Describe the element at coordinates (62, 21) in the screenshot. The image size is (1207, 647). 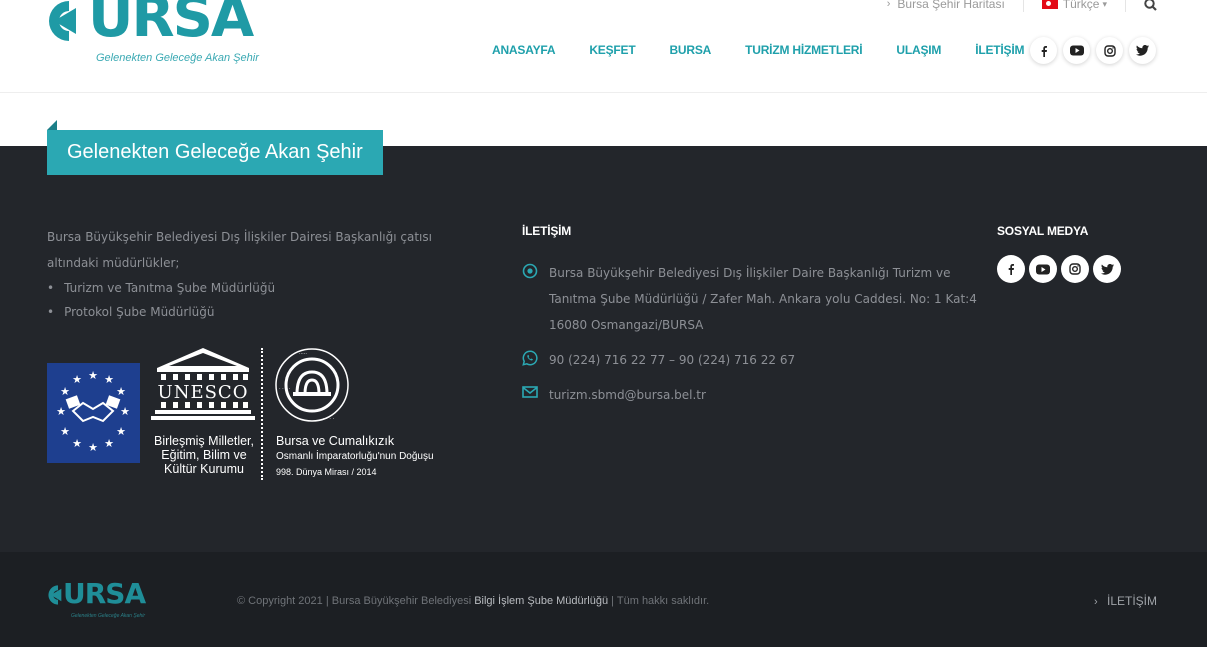
I see `logo-mark-icon` at that location.